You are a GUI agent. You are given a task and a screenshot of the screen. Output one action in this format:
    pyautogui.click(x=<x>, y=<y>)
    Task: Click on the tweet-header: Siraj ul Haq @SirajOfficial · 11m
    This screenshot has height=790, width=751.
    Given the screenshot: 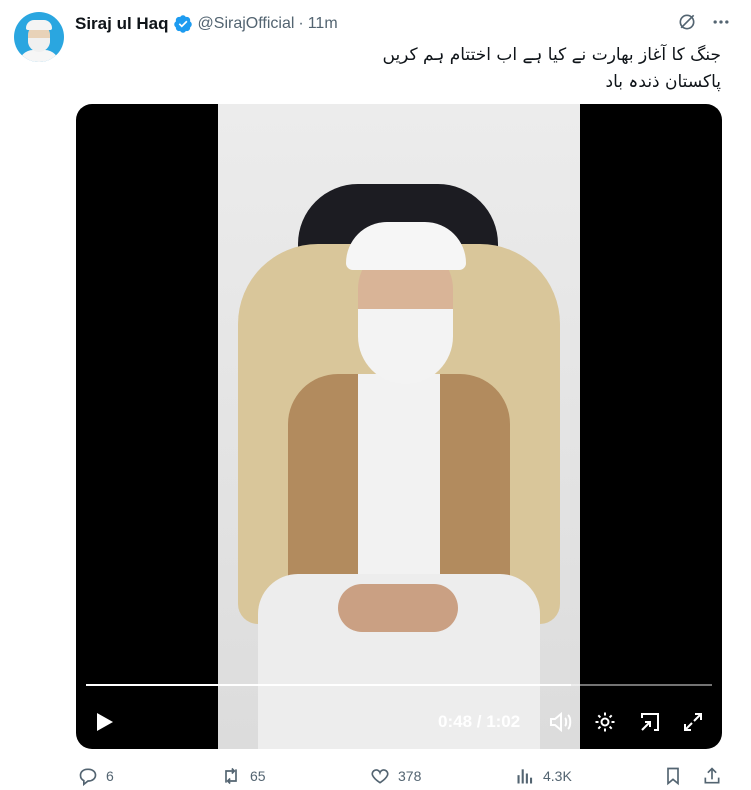 What is the action you would take?
    pyautogui.click(x=206, y=24)
    